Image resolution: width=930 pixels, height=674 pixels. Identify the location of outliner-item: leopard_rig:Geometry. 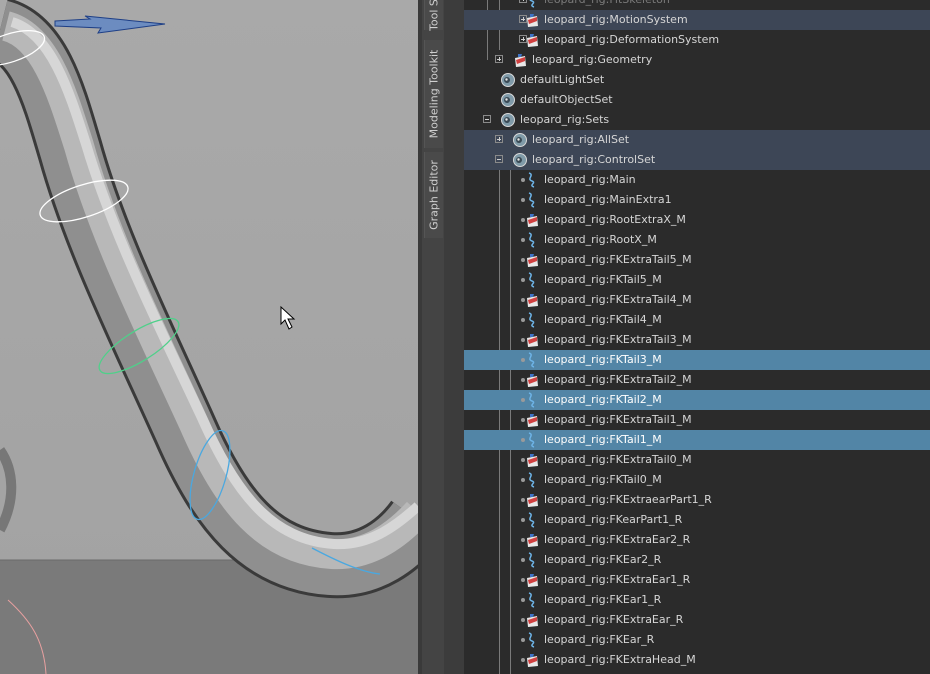
(697, 60).